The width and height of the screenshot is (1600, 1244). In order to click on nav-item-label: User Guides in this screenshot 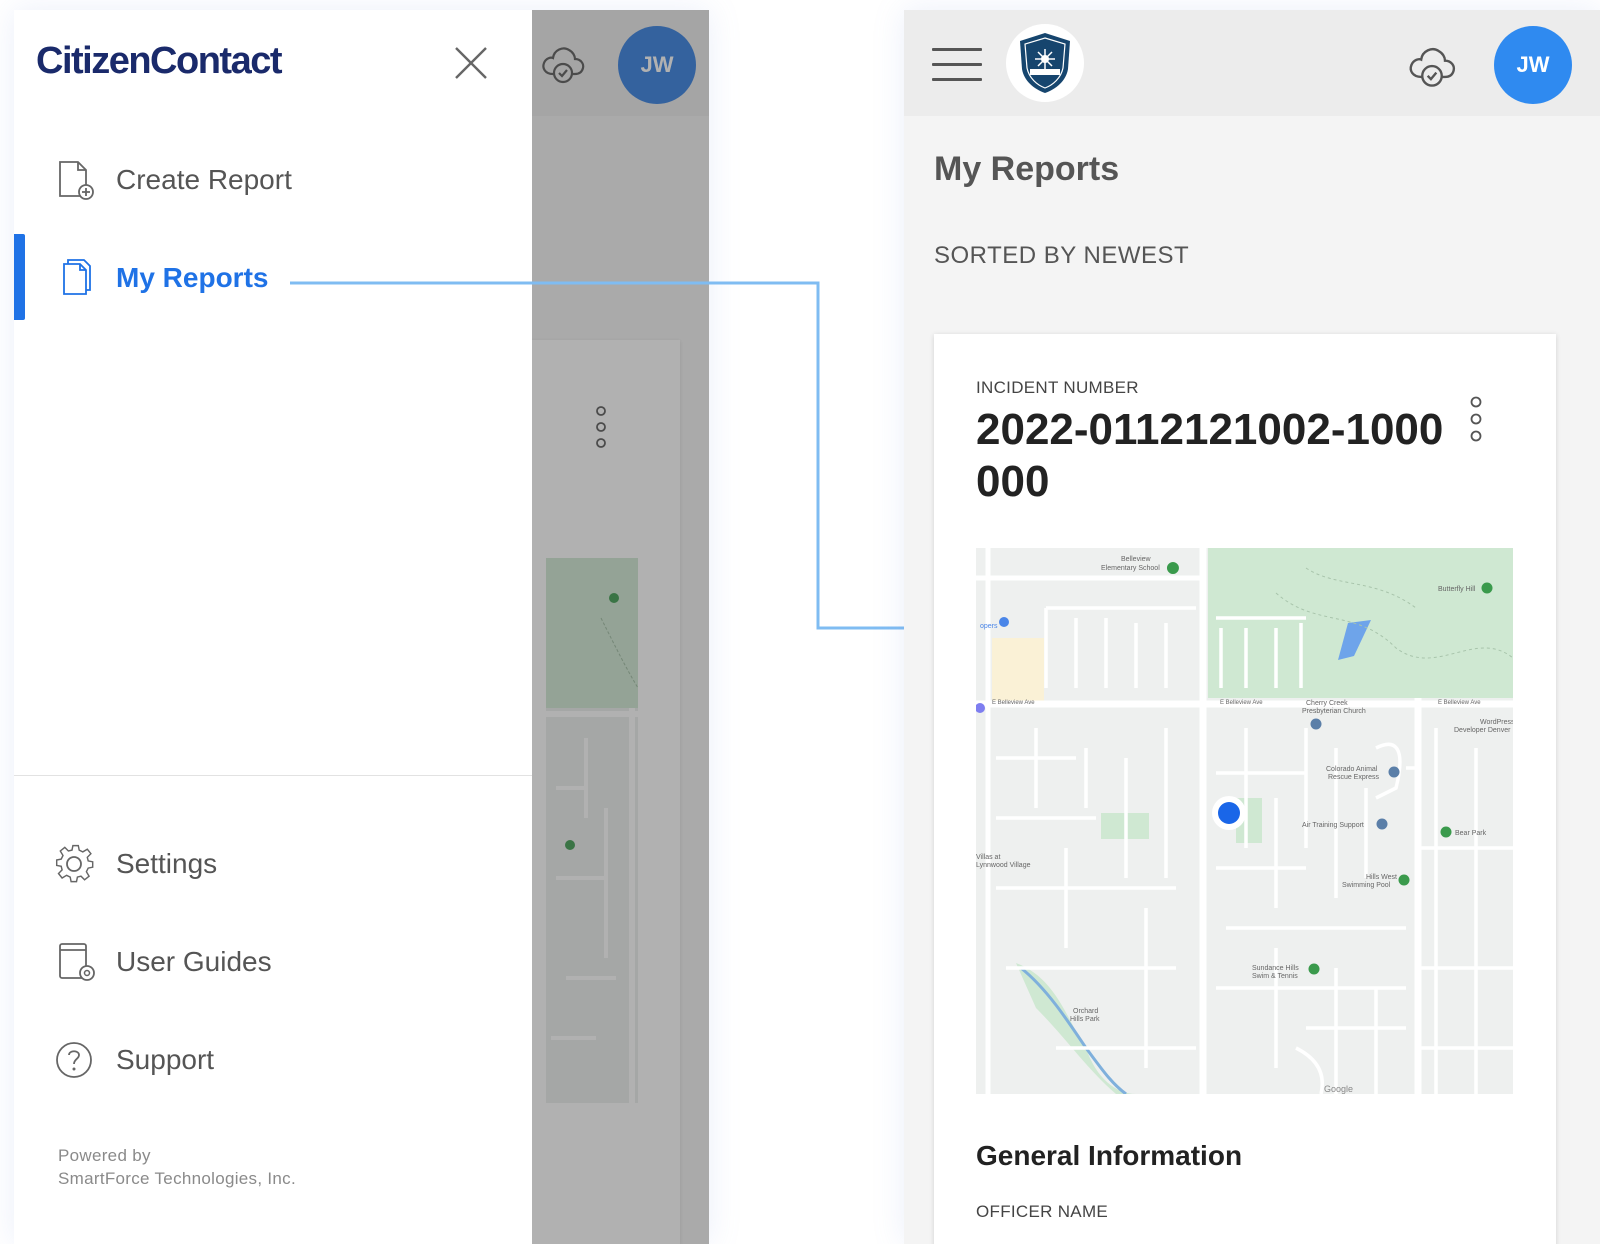, I will do `click(194, 961)`.